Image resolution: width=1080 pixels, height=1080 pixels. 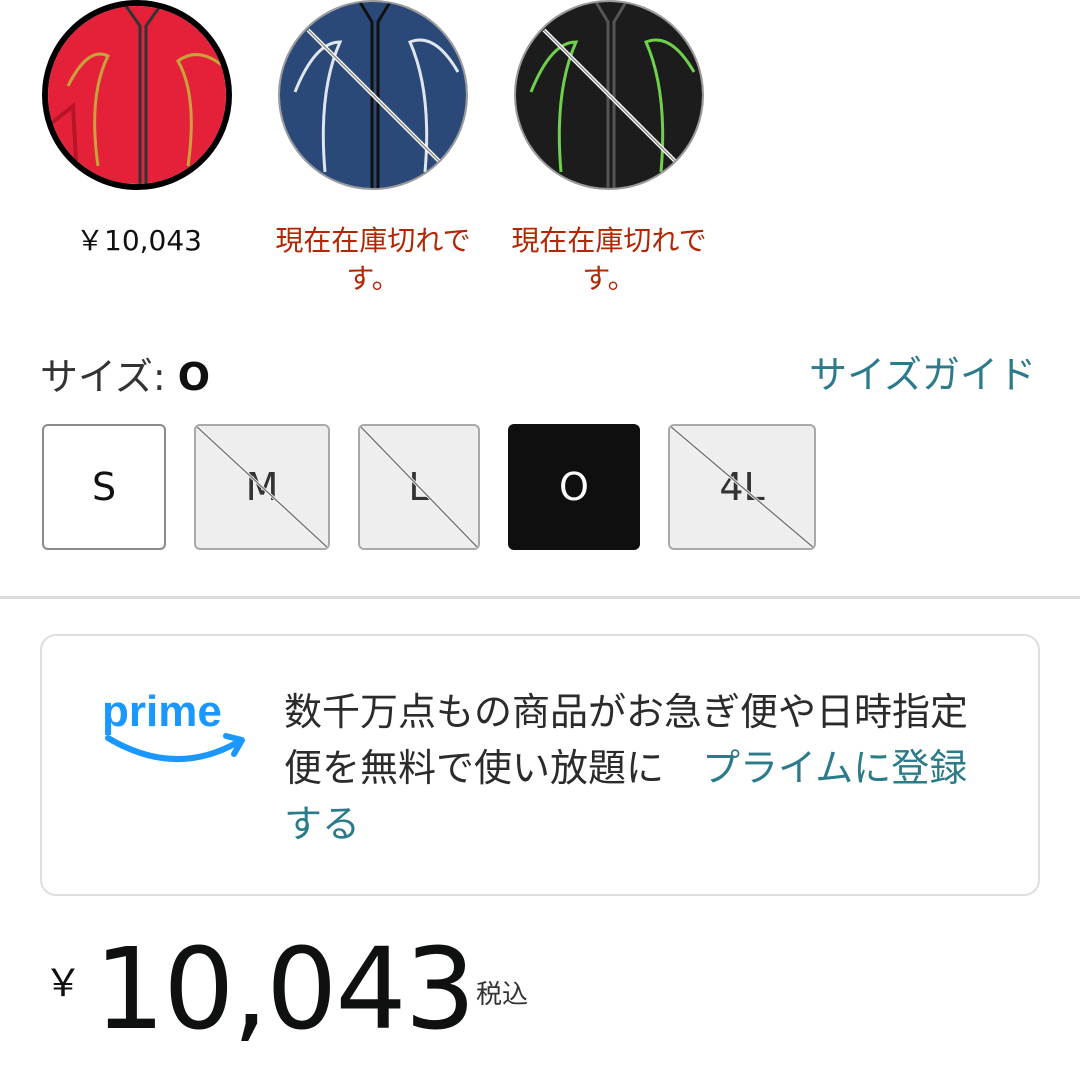 What do you see at coordinates (285, 990) in the screenshot?
I see `price-amount: 10,043` at bounding box center [285, 990].